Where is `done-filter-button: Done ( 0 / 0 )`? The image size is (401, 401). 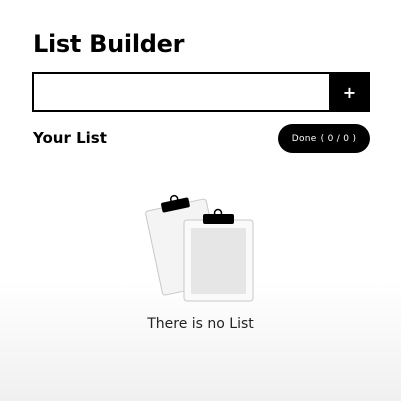
done-filter-button: Done ( 0 / 0 ) is located at coordinates (324, 138).